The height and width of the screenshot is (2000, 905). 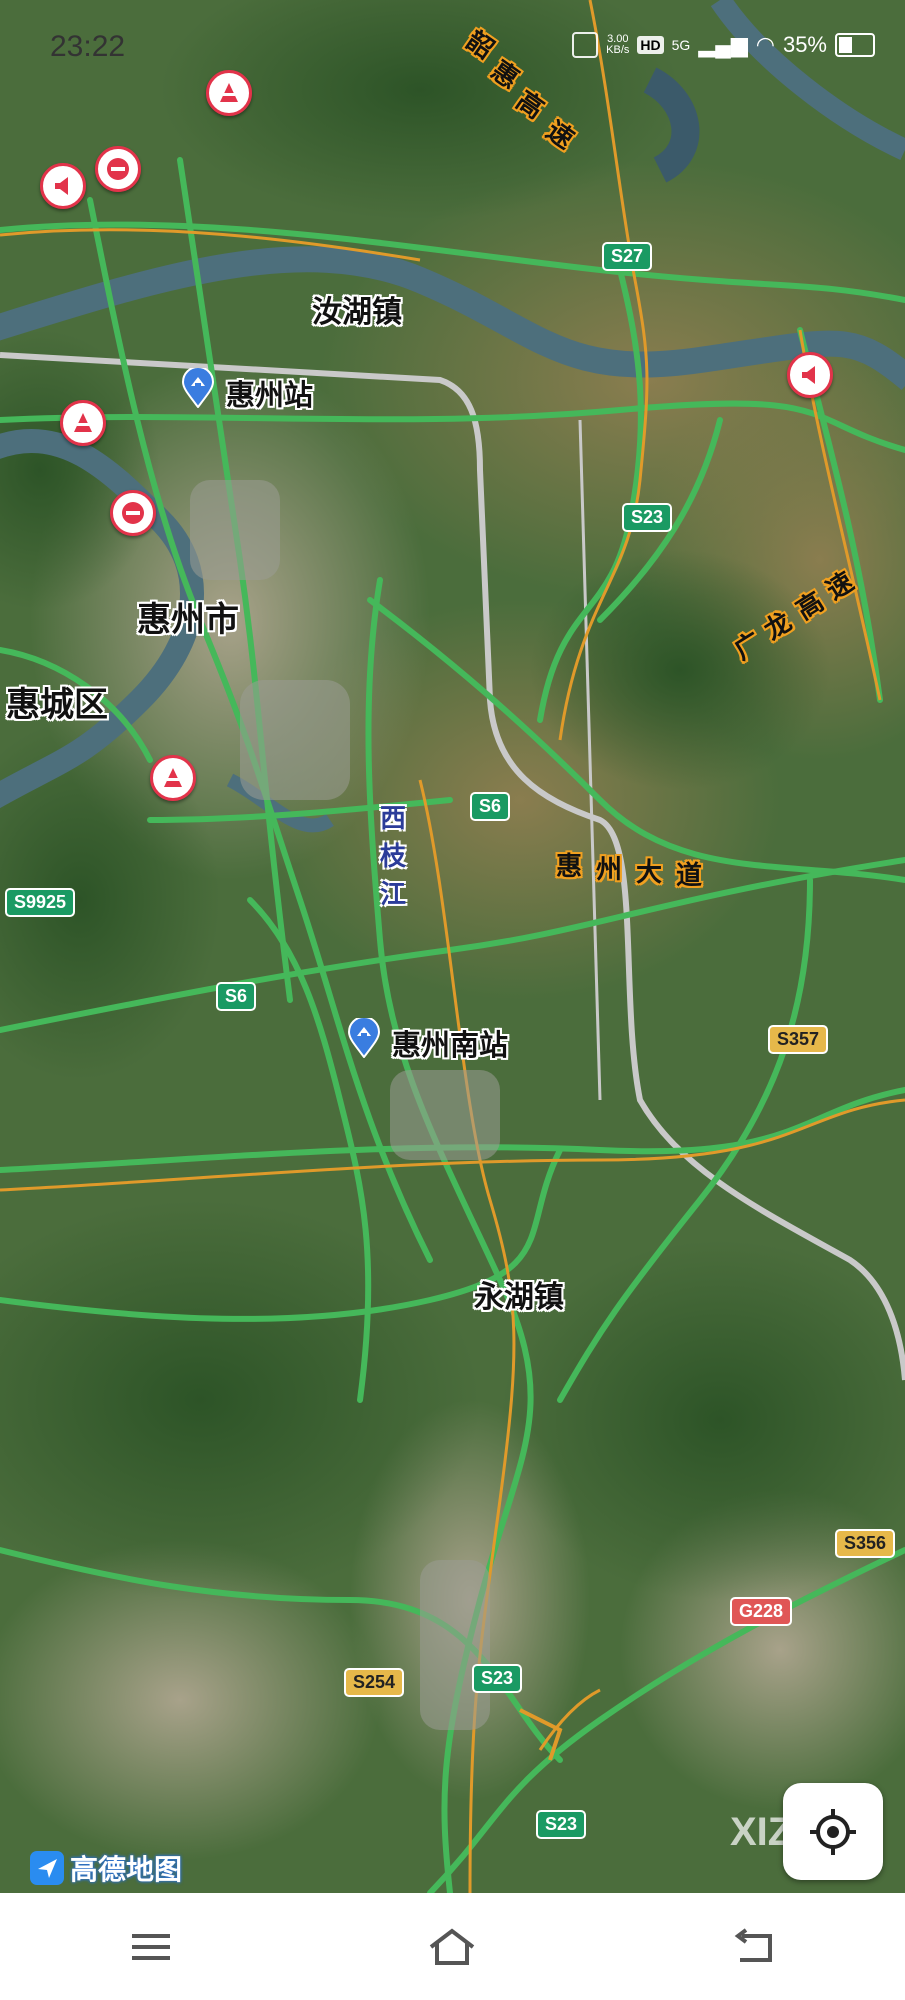 What do you see at coordinates (450, 1043) in the screenshot?
I see `station-label-huizhou-south: 惠州南站` at bounding box center [450, 1043].